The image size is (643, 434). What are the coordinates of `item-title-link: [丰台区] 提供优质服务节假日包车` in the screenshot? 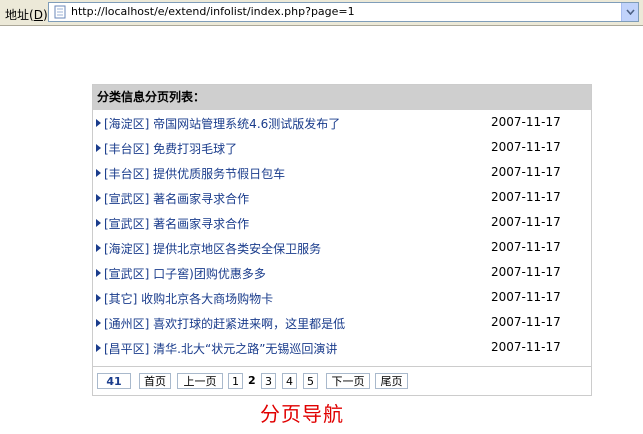 It's located at (194, 173).